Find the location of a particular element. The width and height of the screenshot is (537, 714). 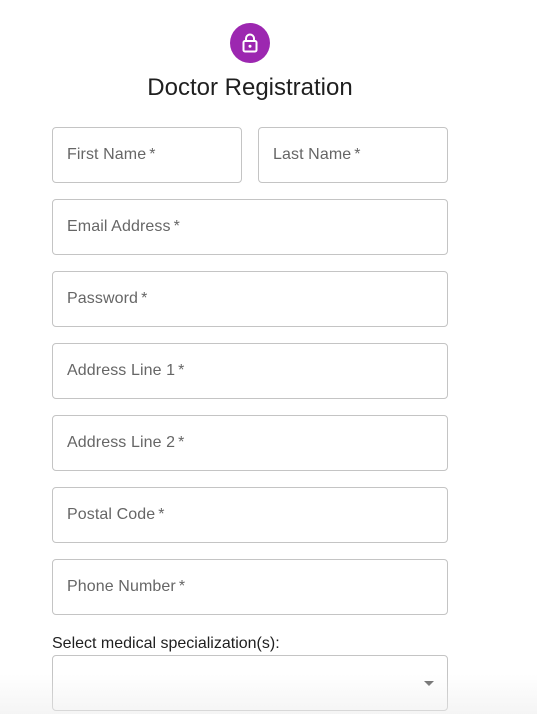

password-label: Password is located at coordinates (103, 298).